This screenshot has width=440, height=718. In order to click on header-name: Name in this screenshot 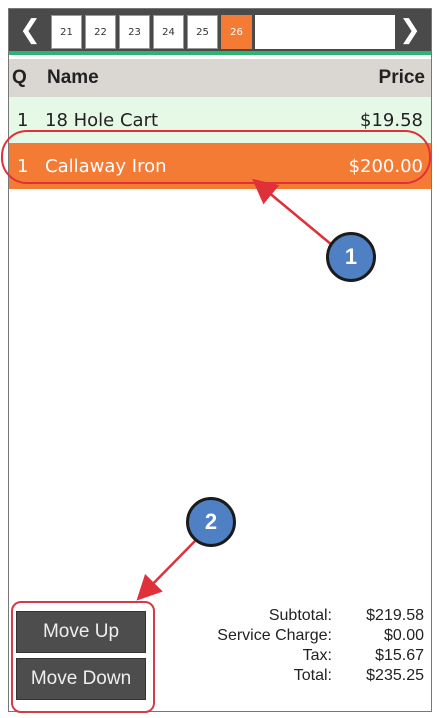, I will do `click(73, 77)`.